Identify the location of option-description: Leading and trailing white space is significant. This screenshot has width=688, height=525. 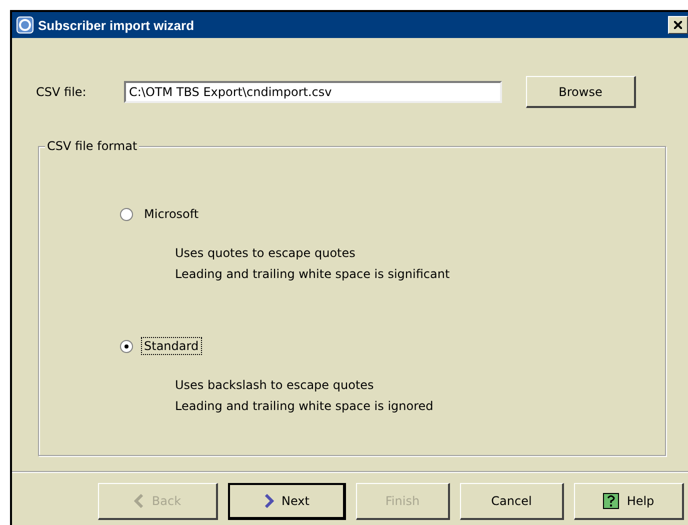
(313, 274).